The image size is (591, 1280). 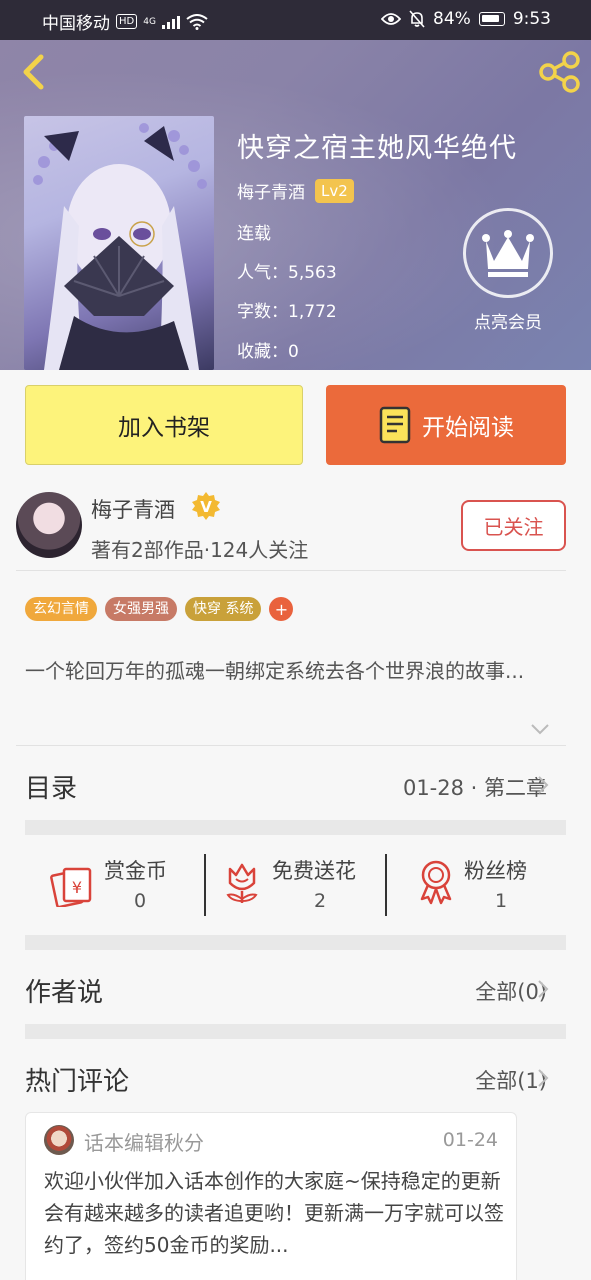 I want to click on follow-button: 已关注, so click(x=513, y=525).